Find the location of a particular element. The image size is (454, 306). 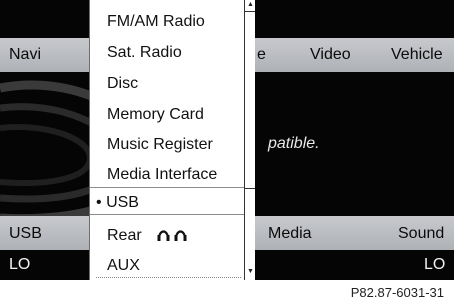

dotted-divider is located at coordinates (168, 277).